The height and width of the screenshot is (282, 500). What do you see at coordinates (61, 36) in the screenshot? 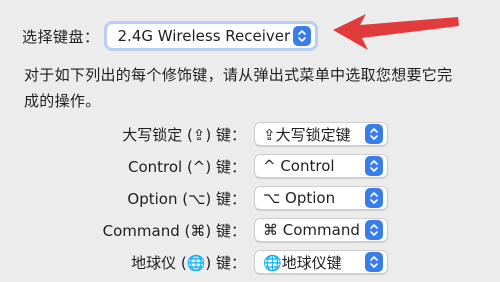
I see `keyboard-label: 选择键盘：` at bounding box center [61, 36].